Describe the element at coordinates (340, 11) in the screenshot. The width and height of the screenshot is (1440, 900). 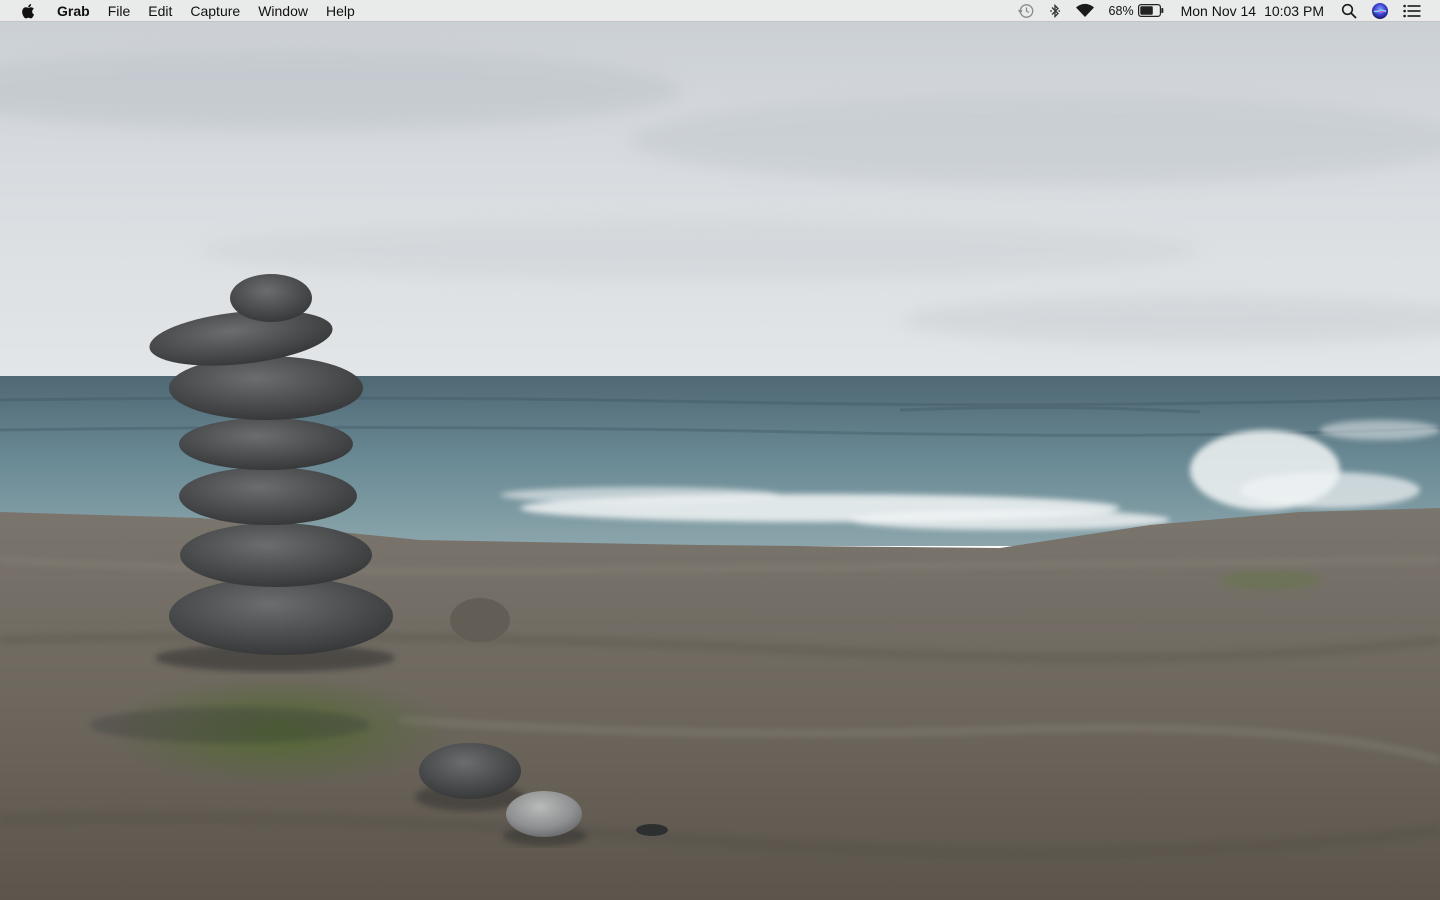
I see `menu-help: Help` at that location.